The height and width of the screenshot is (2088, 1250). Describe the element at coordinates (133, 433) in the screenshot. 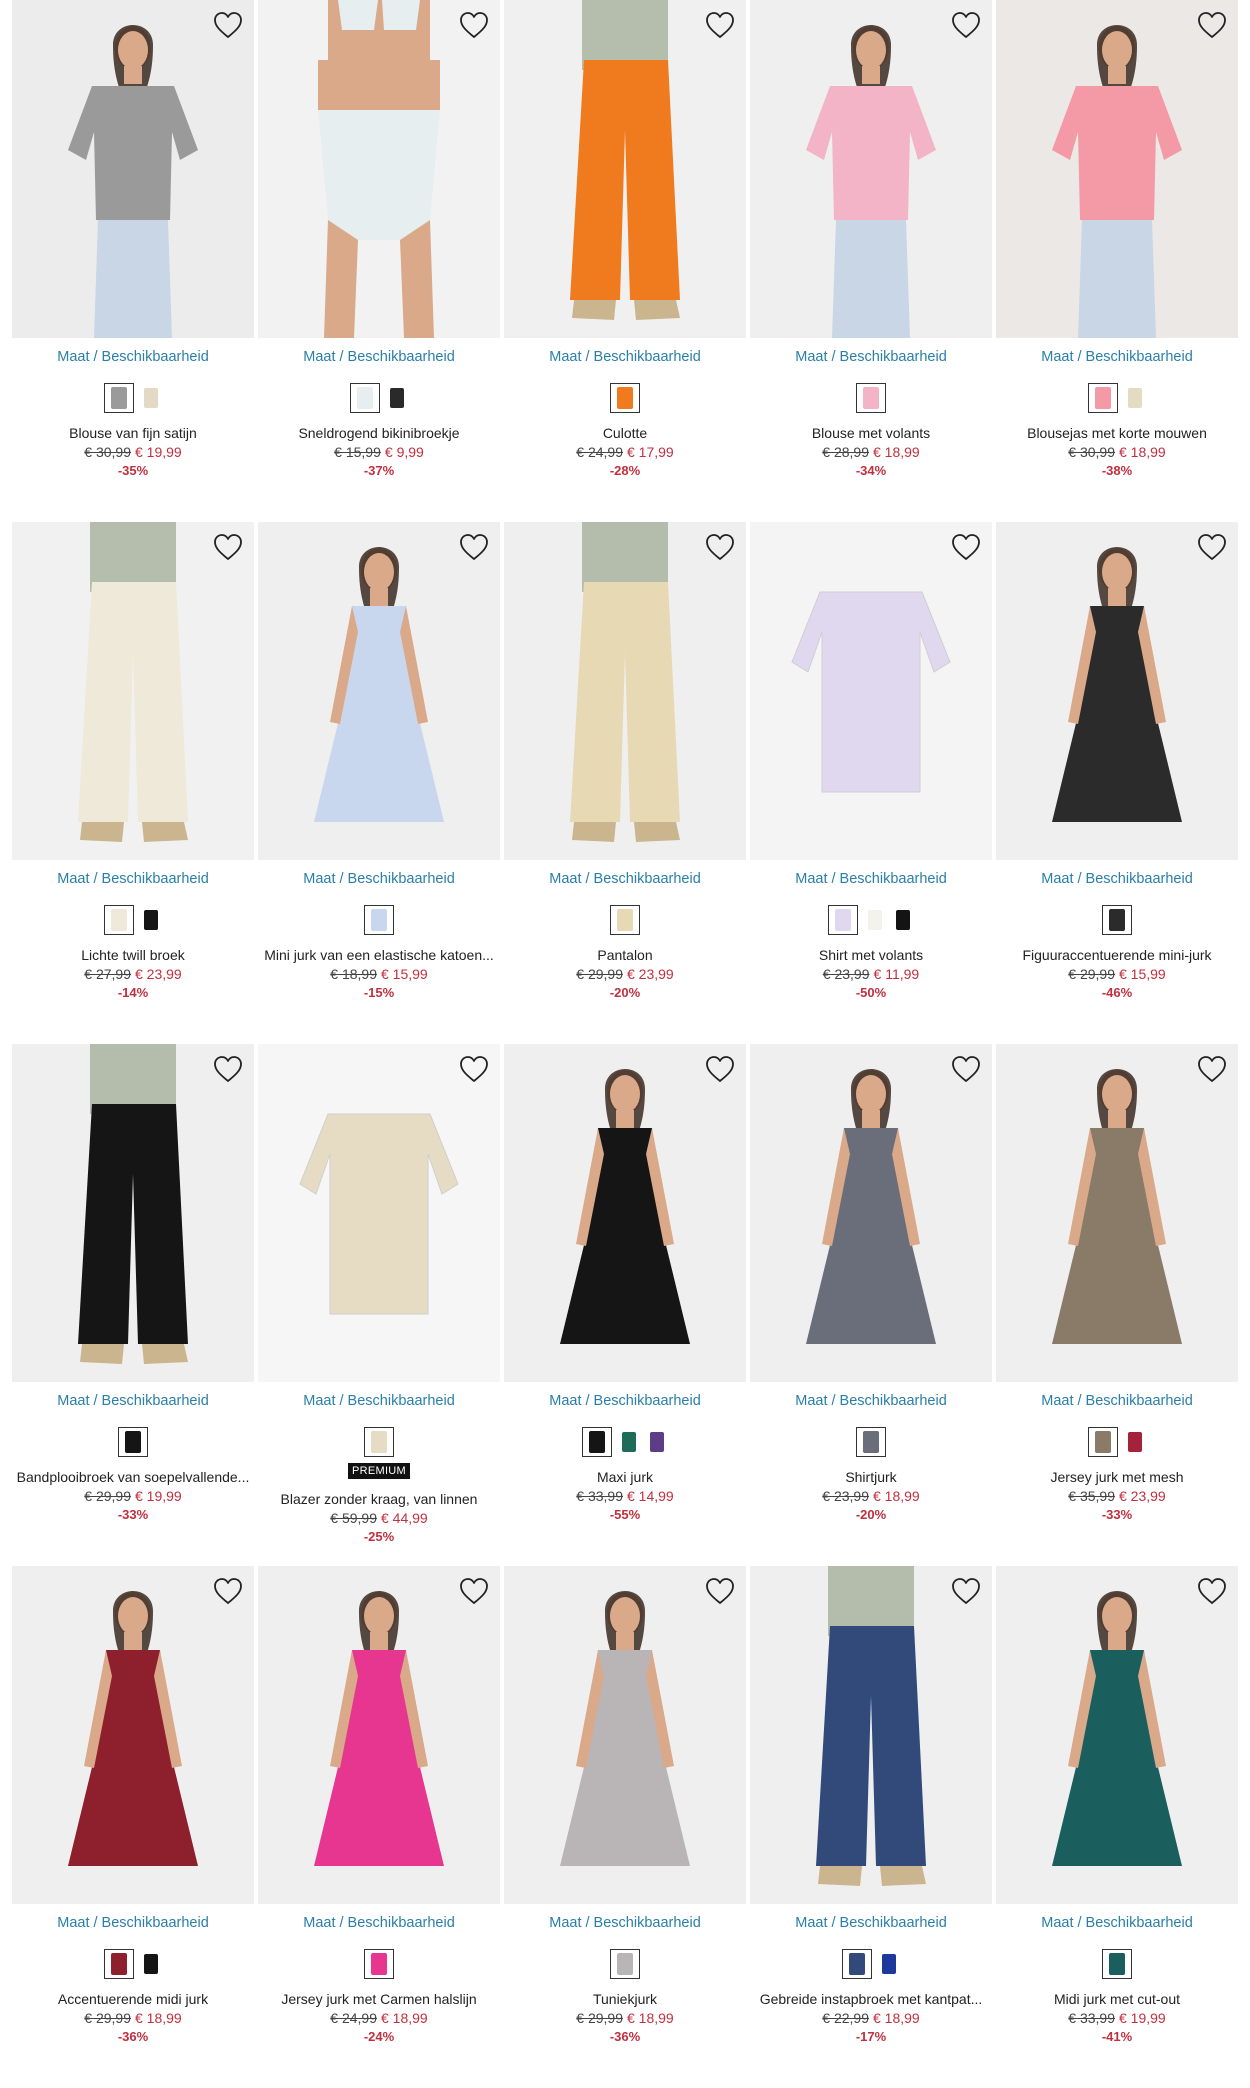

I see `product-name: Blouse van fijn satijn` at that location.